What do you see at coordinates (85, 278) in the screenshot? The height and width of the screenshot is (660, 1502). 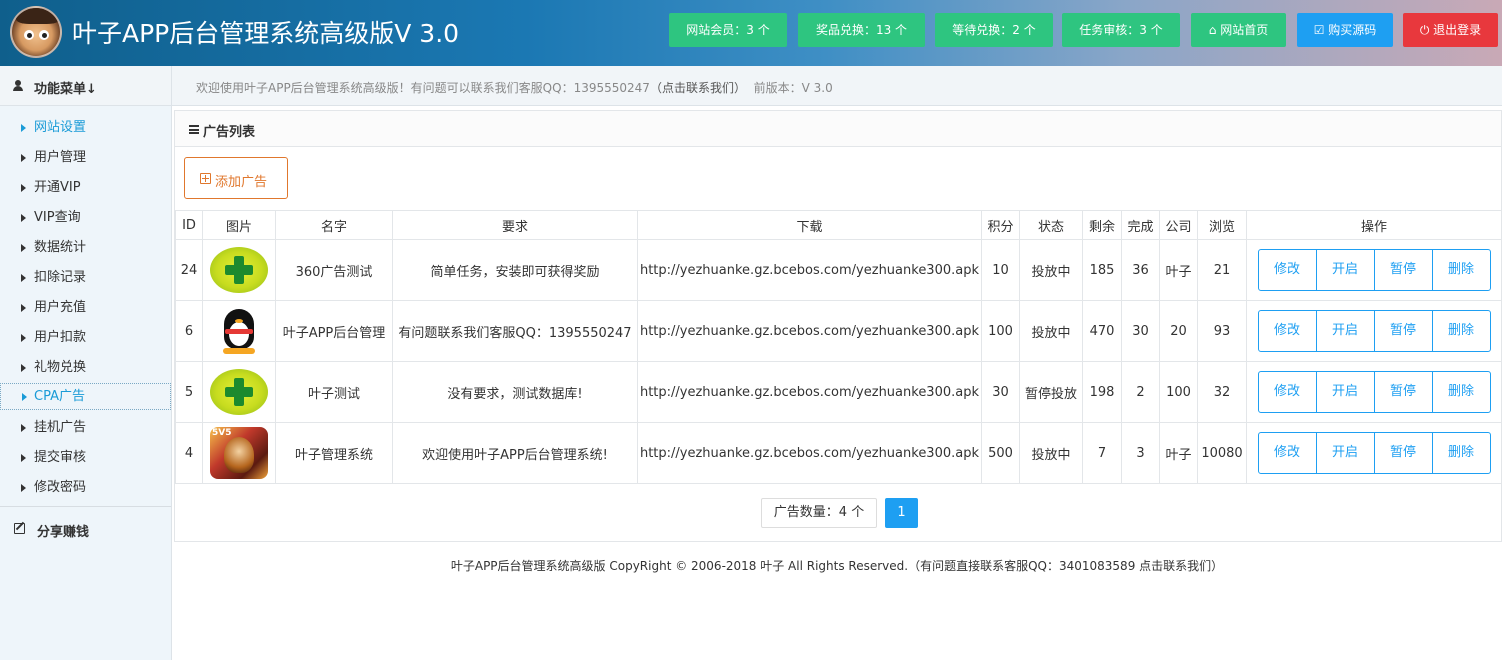 I see `sidebar-item-deductions: 扣除记录` at bounding box center [85, 278].